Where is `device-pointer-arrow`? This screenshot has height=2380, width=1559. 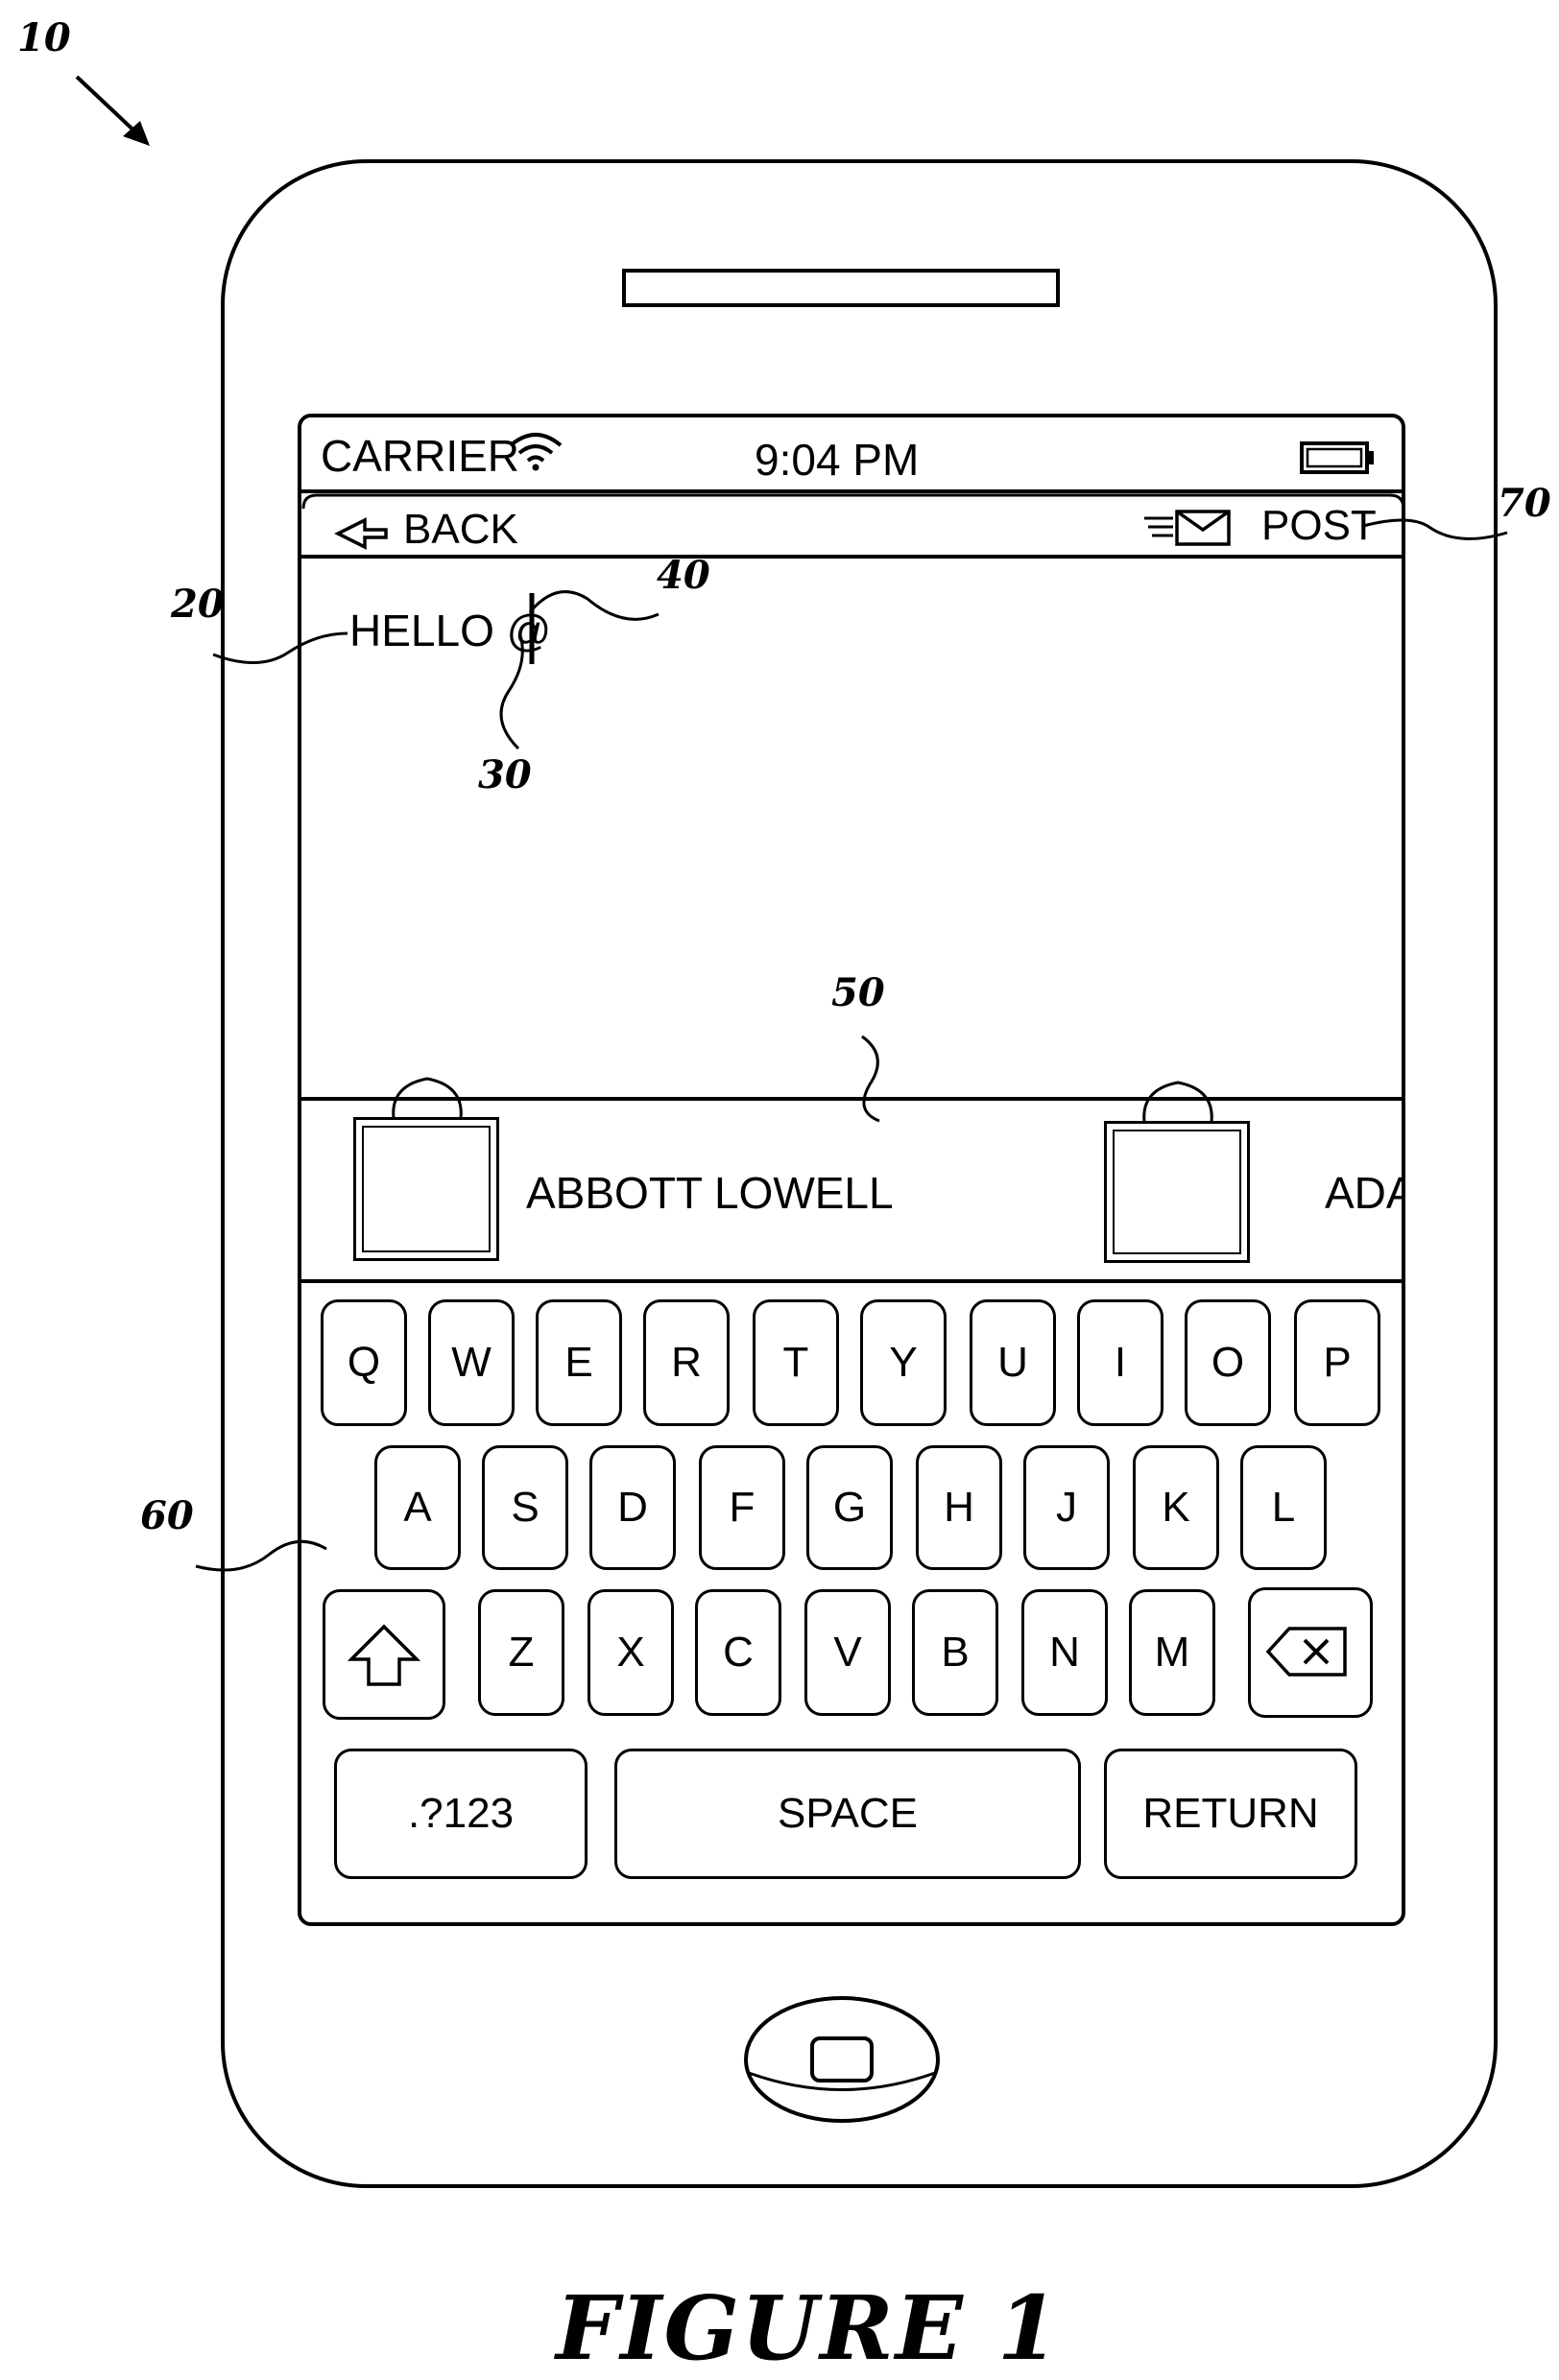
device-pointer-arrow is located at coordinates (113, 112).